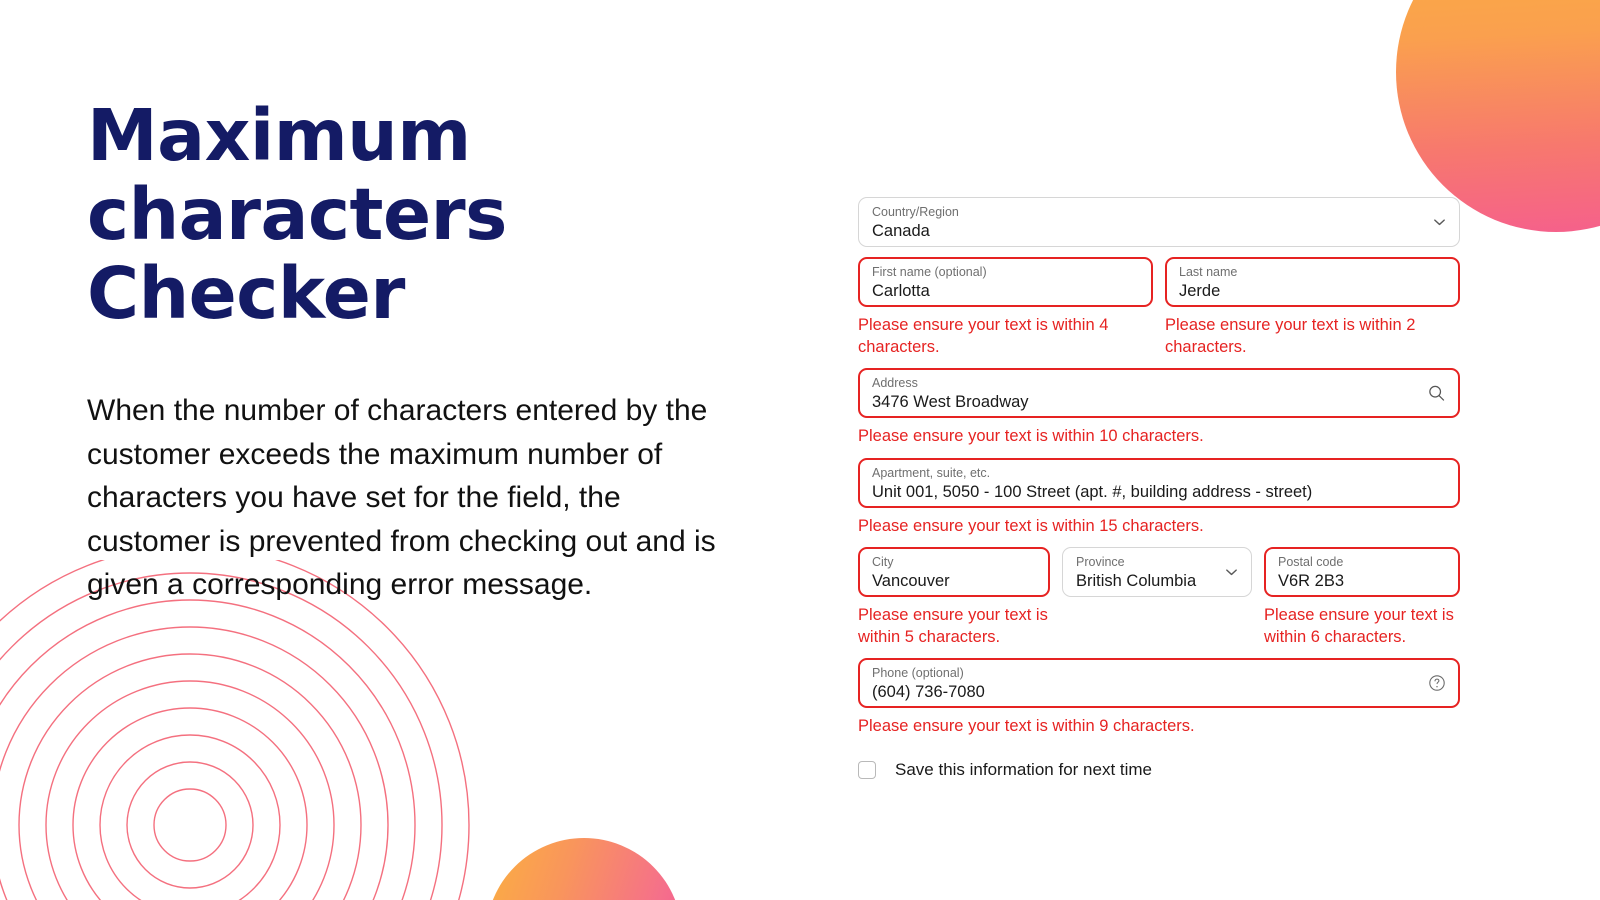 Image resolution: width=1600 pixels, height=900 pixels. What do you see at coordinates (1437, 683) in the screenshot?
I see `help-circle-icon` at bounding box center [1437, 683].